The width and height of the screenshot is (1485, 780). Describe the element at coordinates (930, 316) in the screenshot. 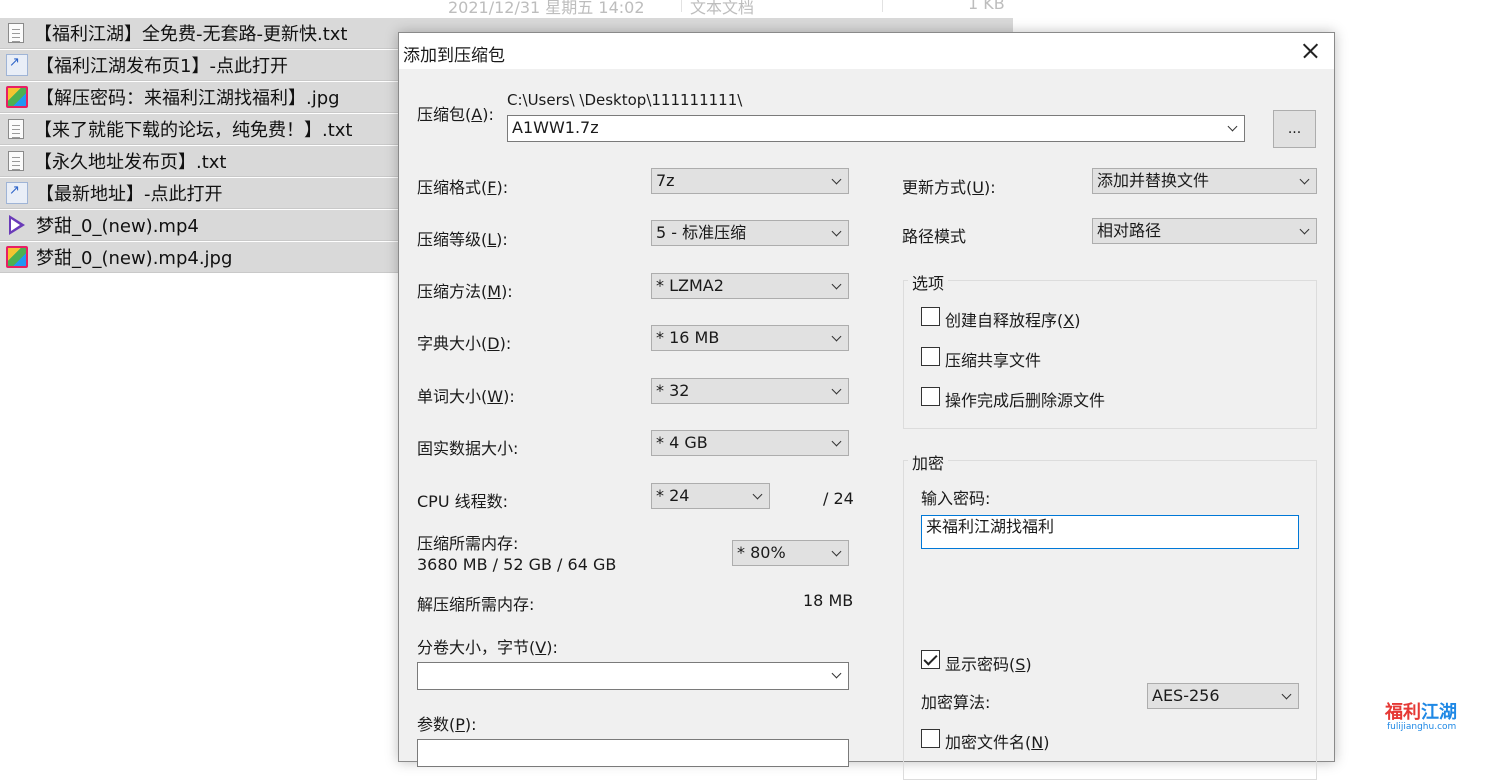

I see `sfx-checkbox` at that location.